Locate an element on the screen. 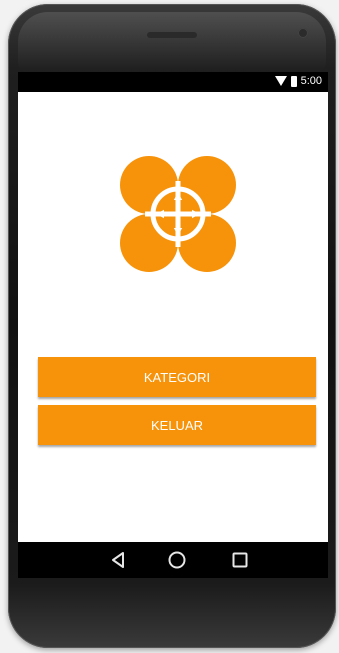 This screenshot has width=339, height=653. back-icon is located at coordinates (118, 560).